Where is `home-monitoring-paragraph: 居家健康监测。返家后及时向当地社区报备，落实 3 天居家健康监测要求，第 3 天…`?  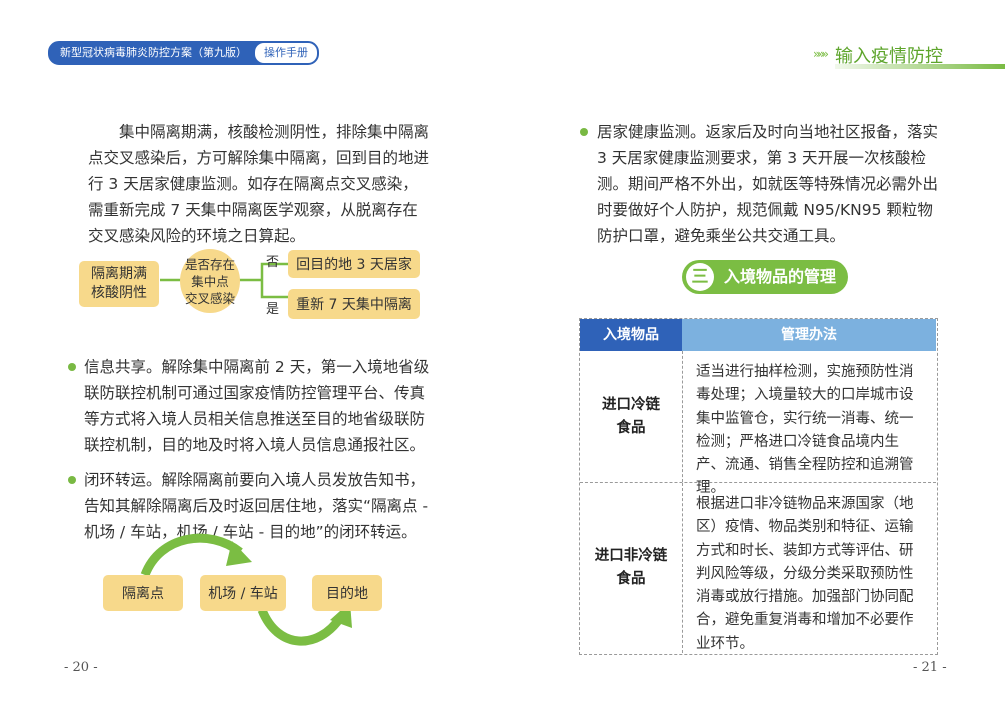
home-monitoring-paragraph: 居家健康监测。返家后及时向当地社区报备，落实 3 天居家健康监测要求，第 3 天… is located at coordinates (768, 184).